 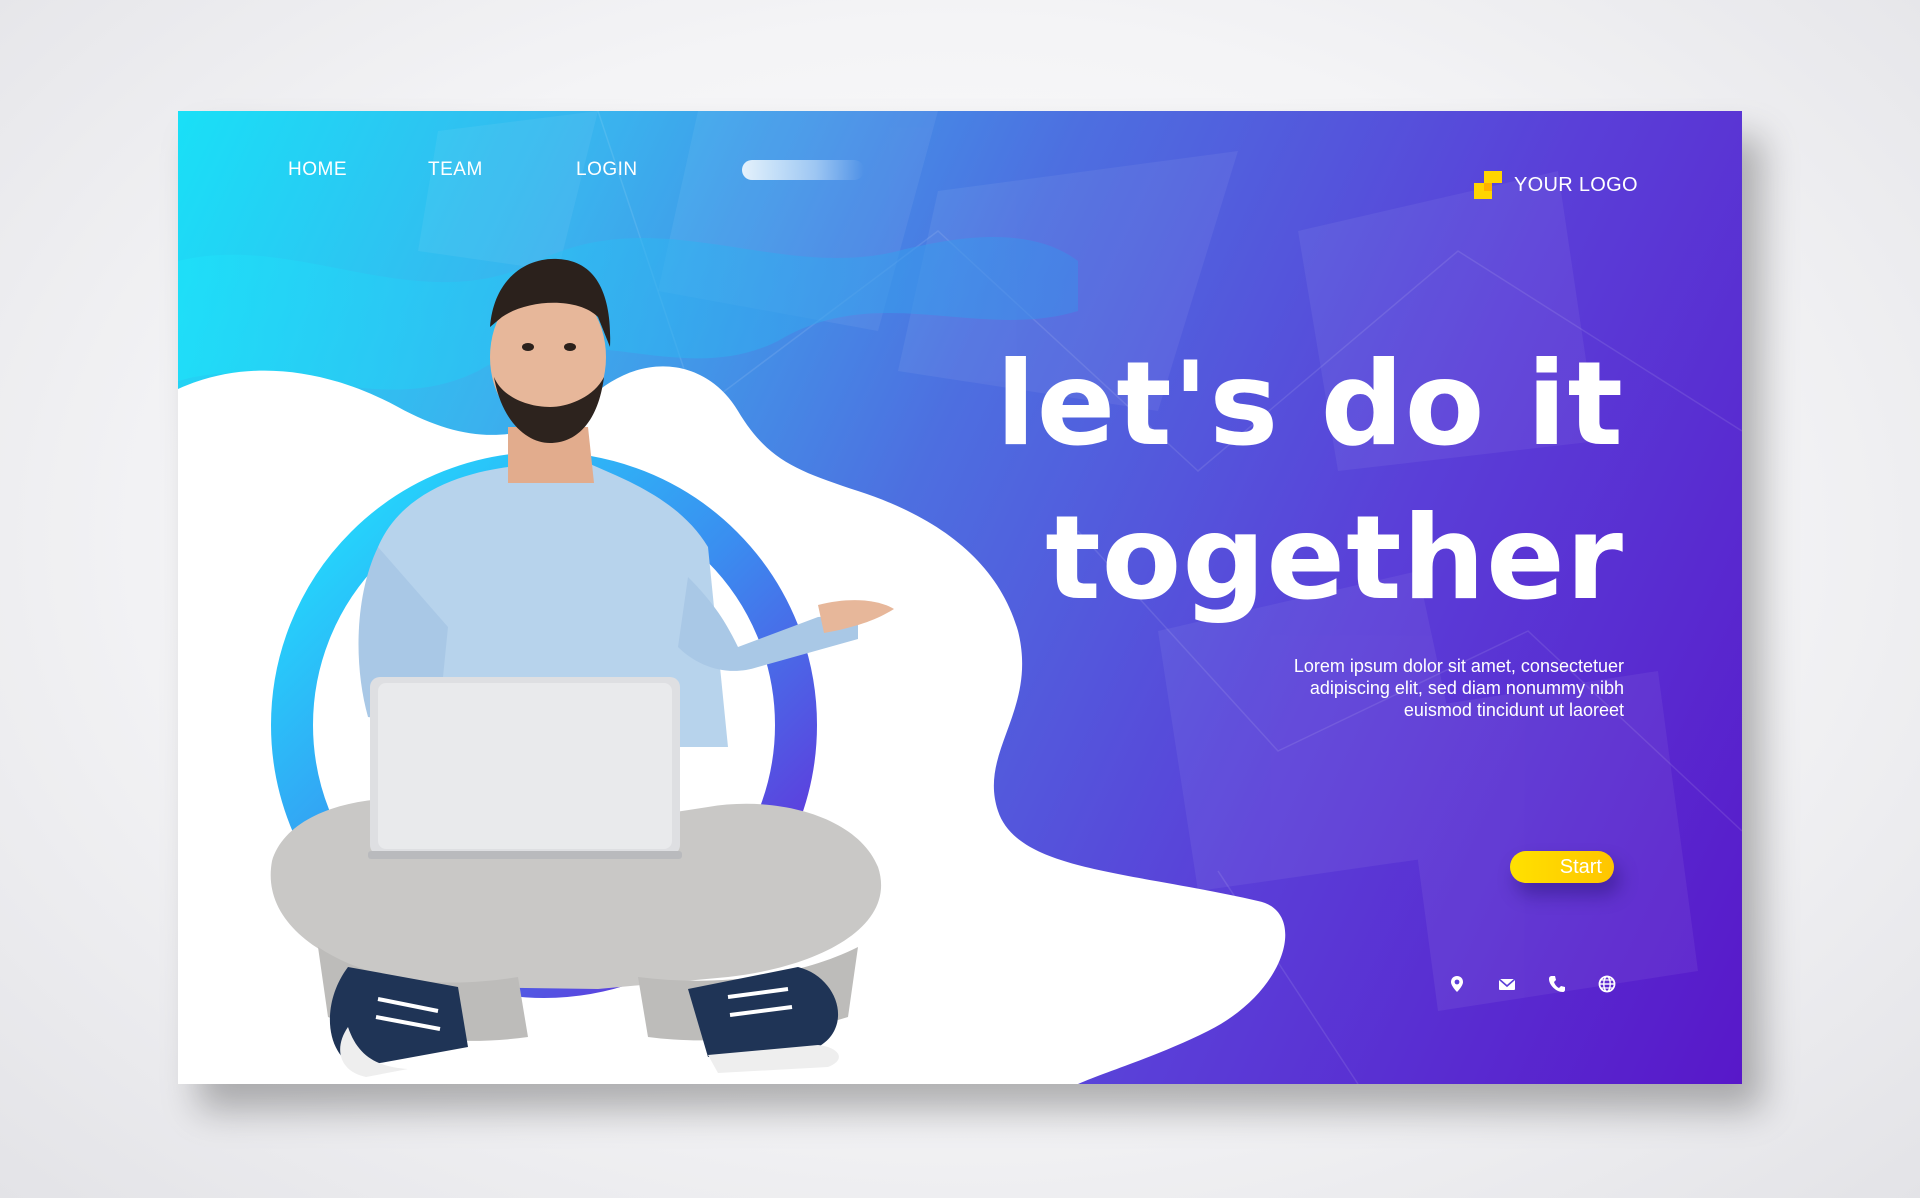 I want to click on nav-login: LOGIN, so click(x=607, y=170).